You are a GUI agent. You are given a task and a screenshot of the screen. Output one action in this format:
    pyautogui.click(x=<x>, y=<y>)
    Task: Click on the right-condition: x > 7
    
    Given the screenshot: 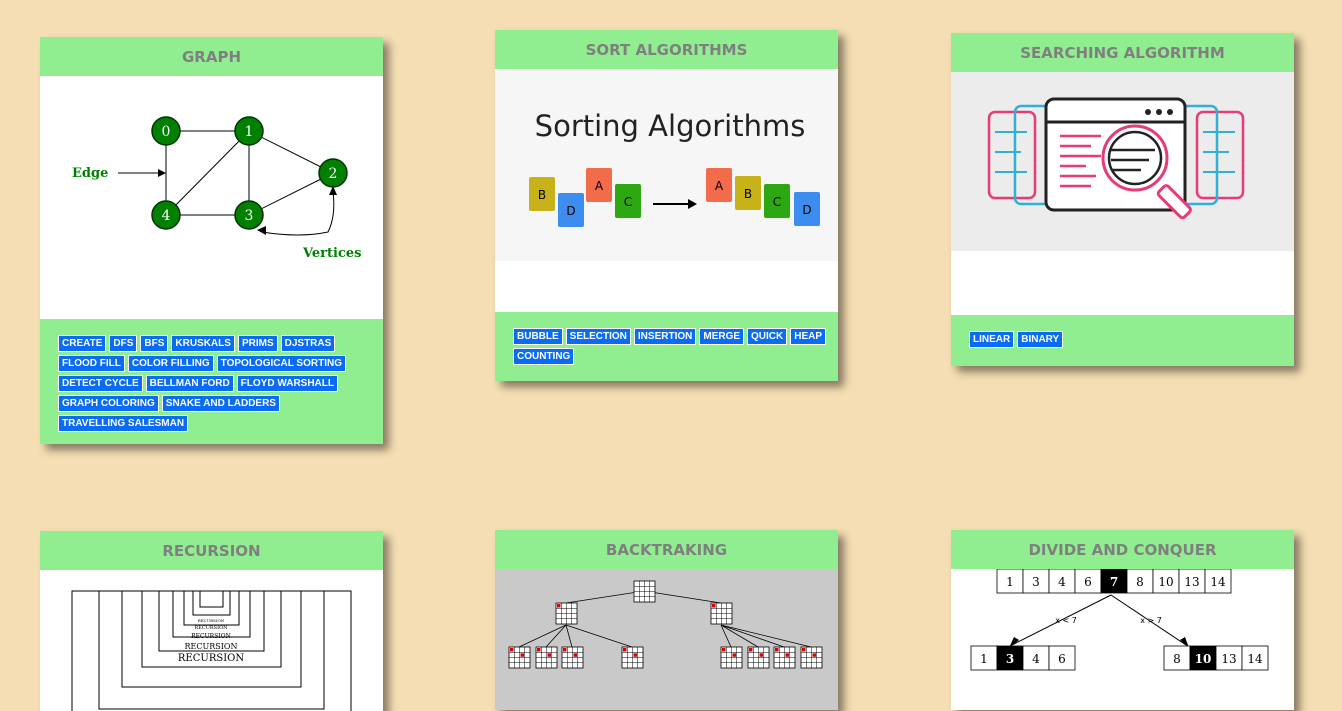 What is the action you would take?
    pyautogui.click(x=1151, y=620)
    